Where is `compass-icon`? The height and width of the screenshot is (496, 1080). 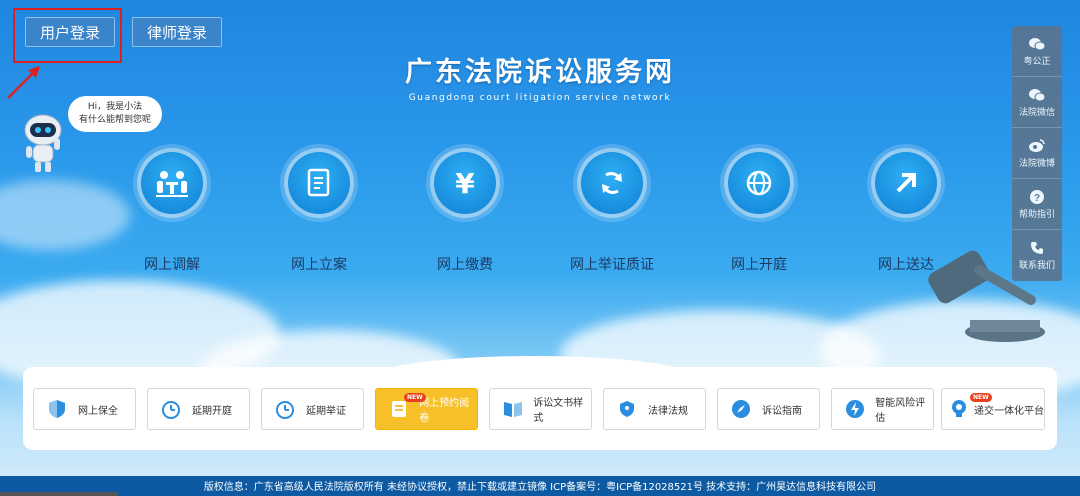
compass-icon is located at coordinates (741, 409).